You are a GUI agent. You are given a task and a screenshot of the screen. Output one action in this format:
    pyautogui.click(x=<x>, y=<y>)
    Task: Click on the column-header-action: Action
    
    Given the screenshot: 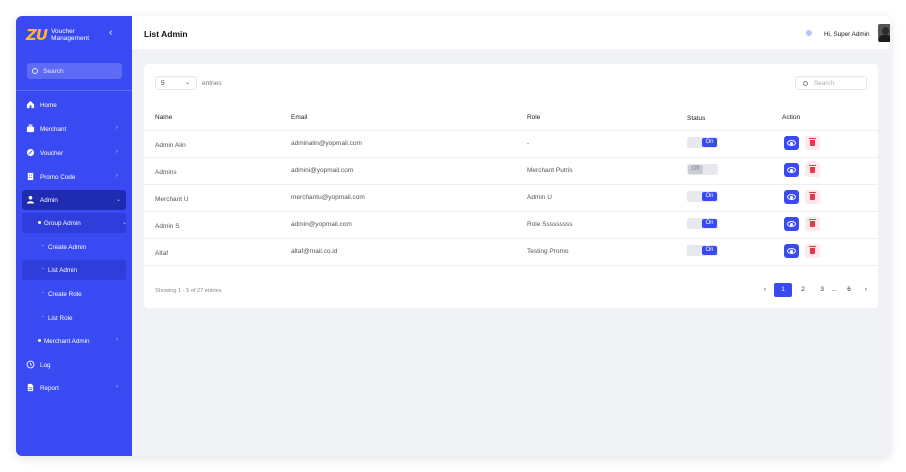 What is the action you would take?
    pyautogui.click(x=791, y=117)
    